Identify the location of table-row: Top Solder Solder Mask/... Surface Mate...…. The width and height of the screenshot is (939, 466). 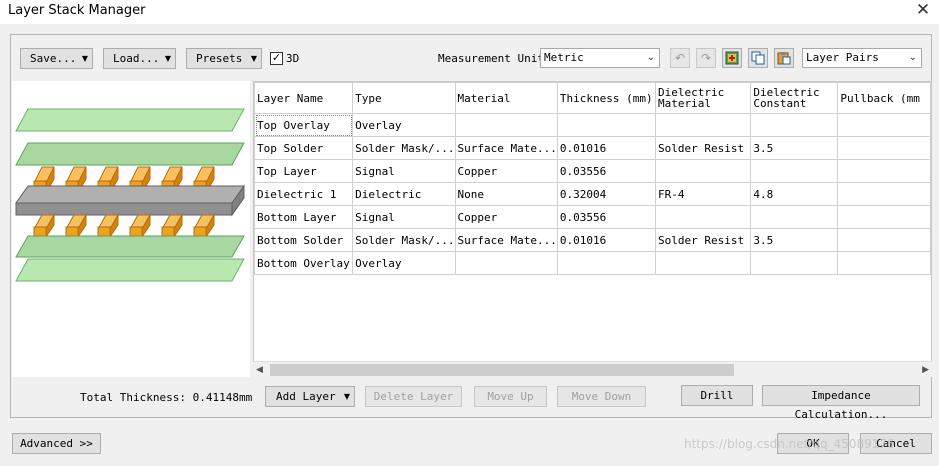
(592, 148).